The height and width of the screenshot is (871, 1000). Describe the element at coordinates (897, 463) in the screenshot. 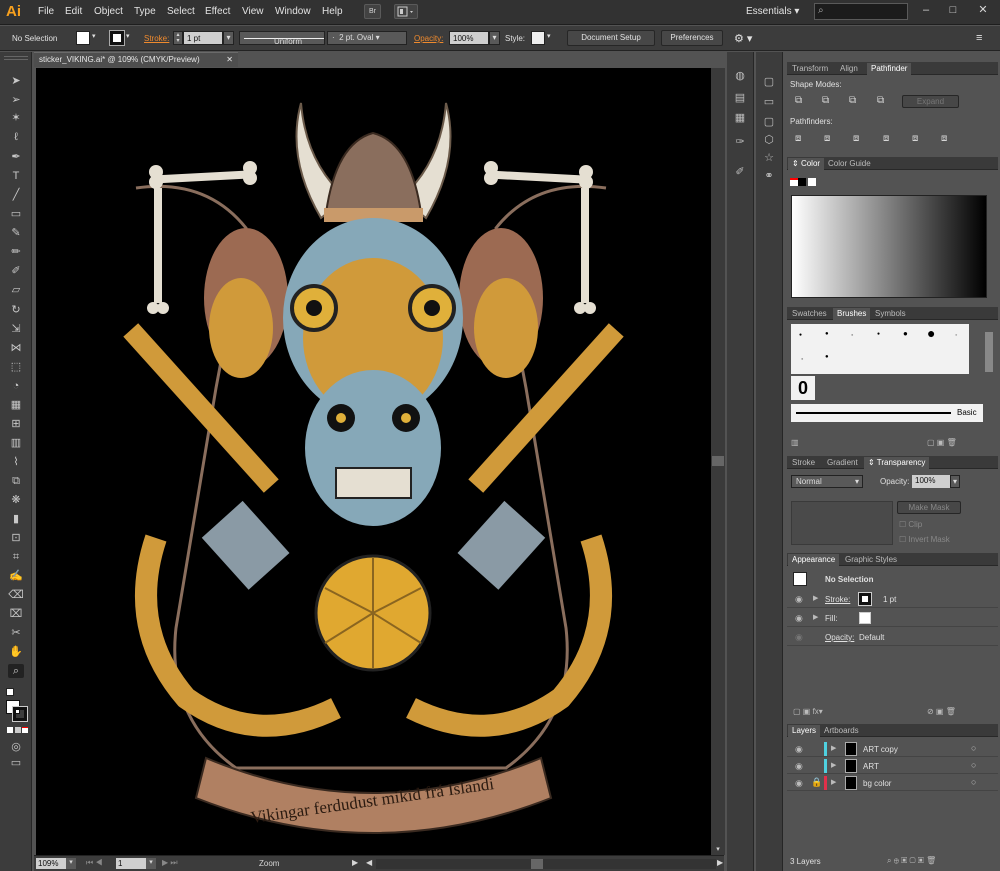

I see `tab-transparency: ⇕ Transparency` at that location.